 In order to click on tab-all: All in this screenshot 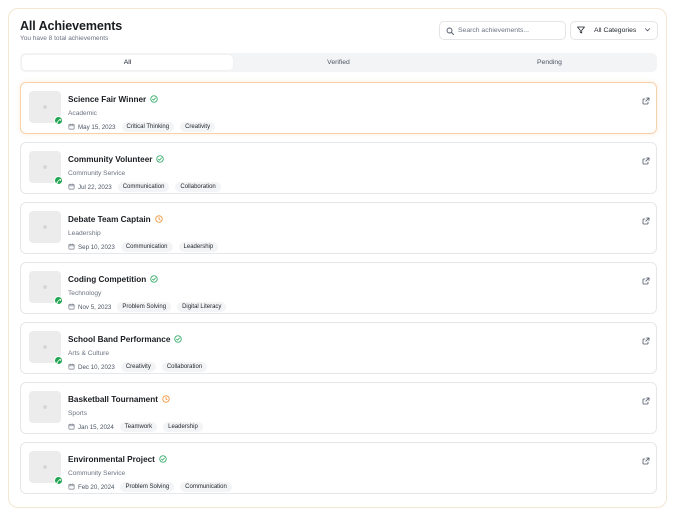, I will do `click(127, 62)`.